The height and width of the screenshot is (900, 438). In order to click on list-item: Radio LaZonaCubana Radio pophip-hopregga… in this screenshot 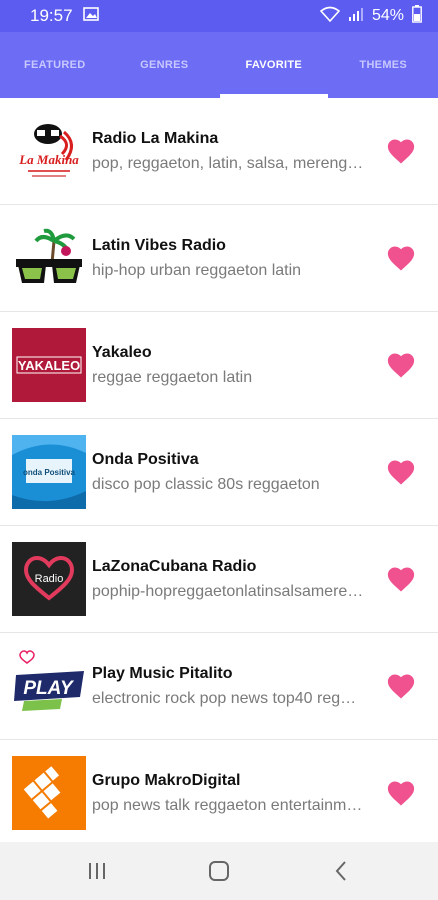, I will do `click(219, 579)`.